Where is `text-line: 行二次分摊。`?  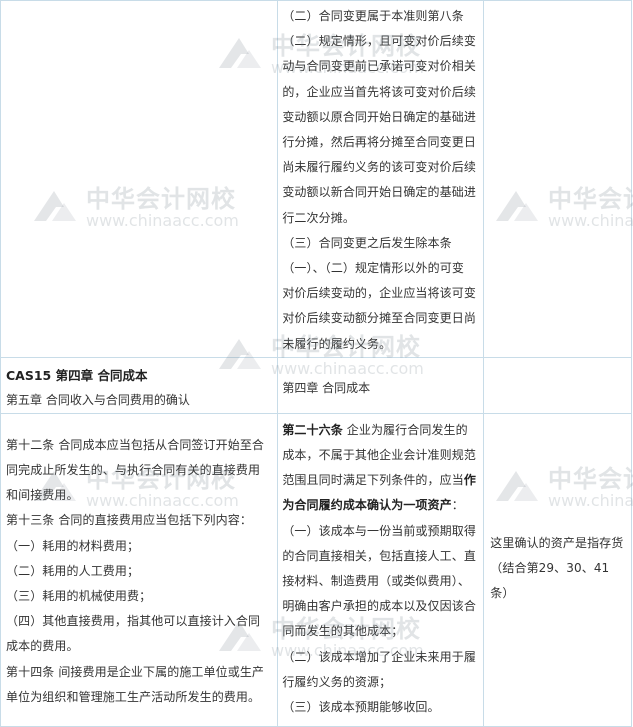
text-line: 行二次分摊。 is located at coordinates (318, 217).